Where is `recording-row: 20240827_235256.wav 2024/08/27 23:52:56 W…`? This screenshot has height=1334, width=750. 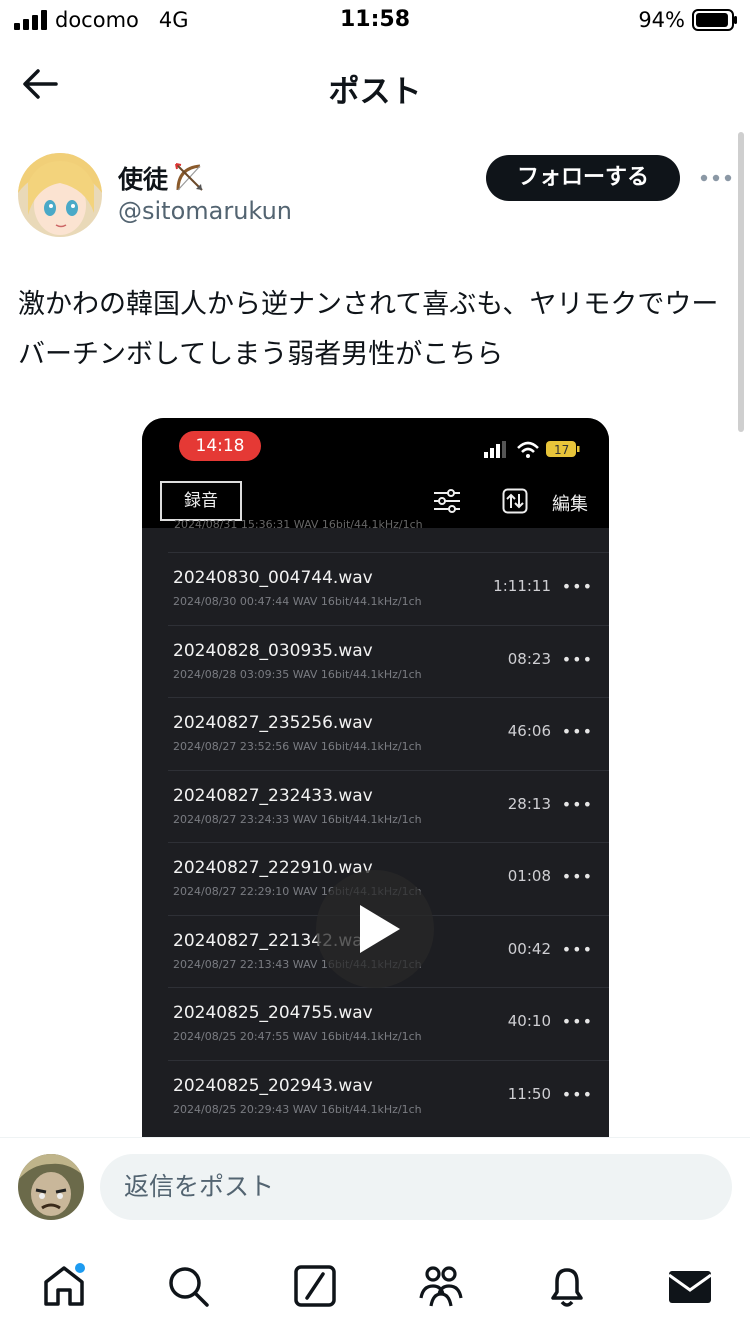
recording-row: 20240827_235256.wav 2024/08/27 23:52:56 W… is located at coordinates (388, 733).